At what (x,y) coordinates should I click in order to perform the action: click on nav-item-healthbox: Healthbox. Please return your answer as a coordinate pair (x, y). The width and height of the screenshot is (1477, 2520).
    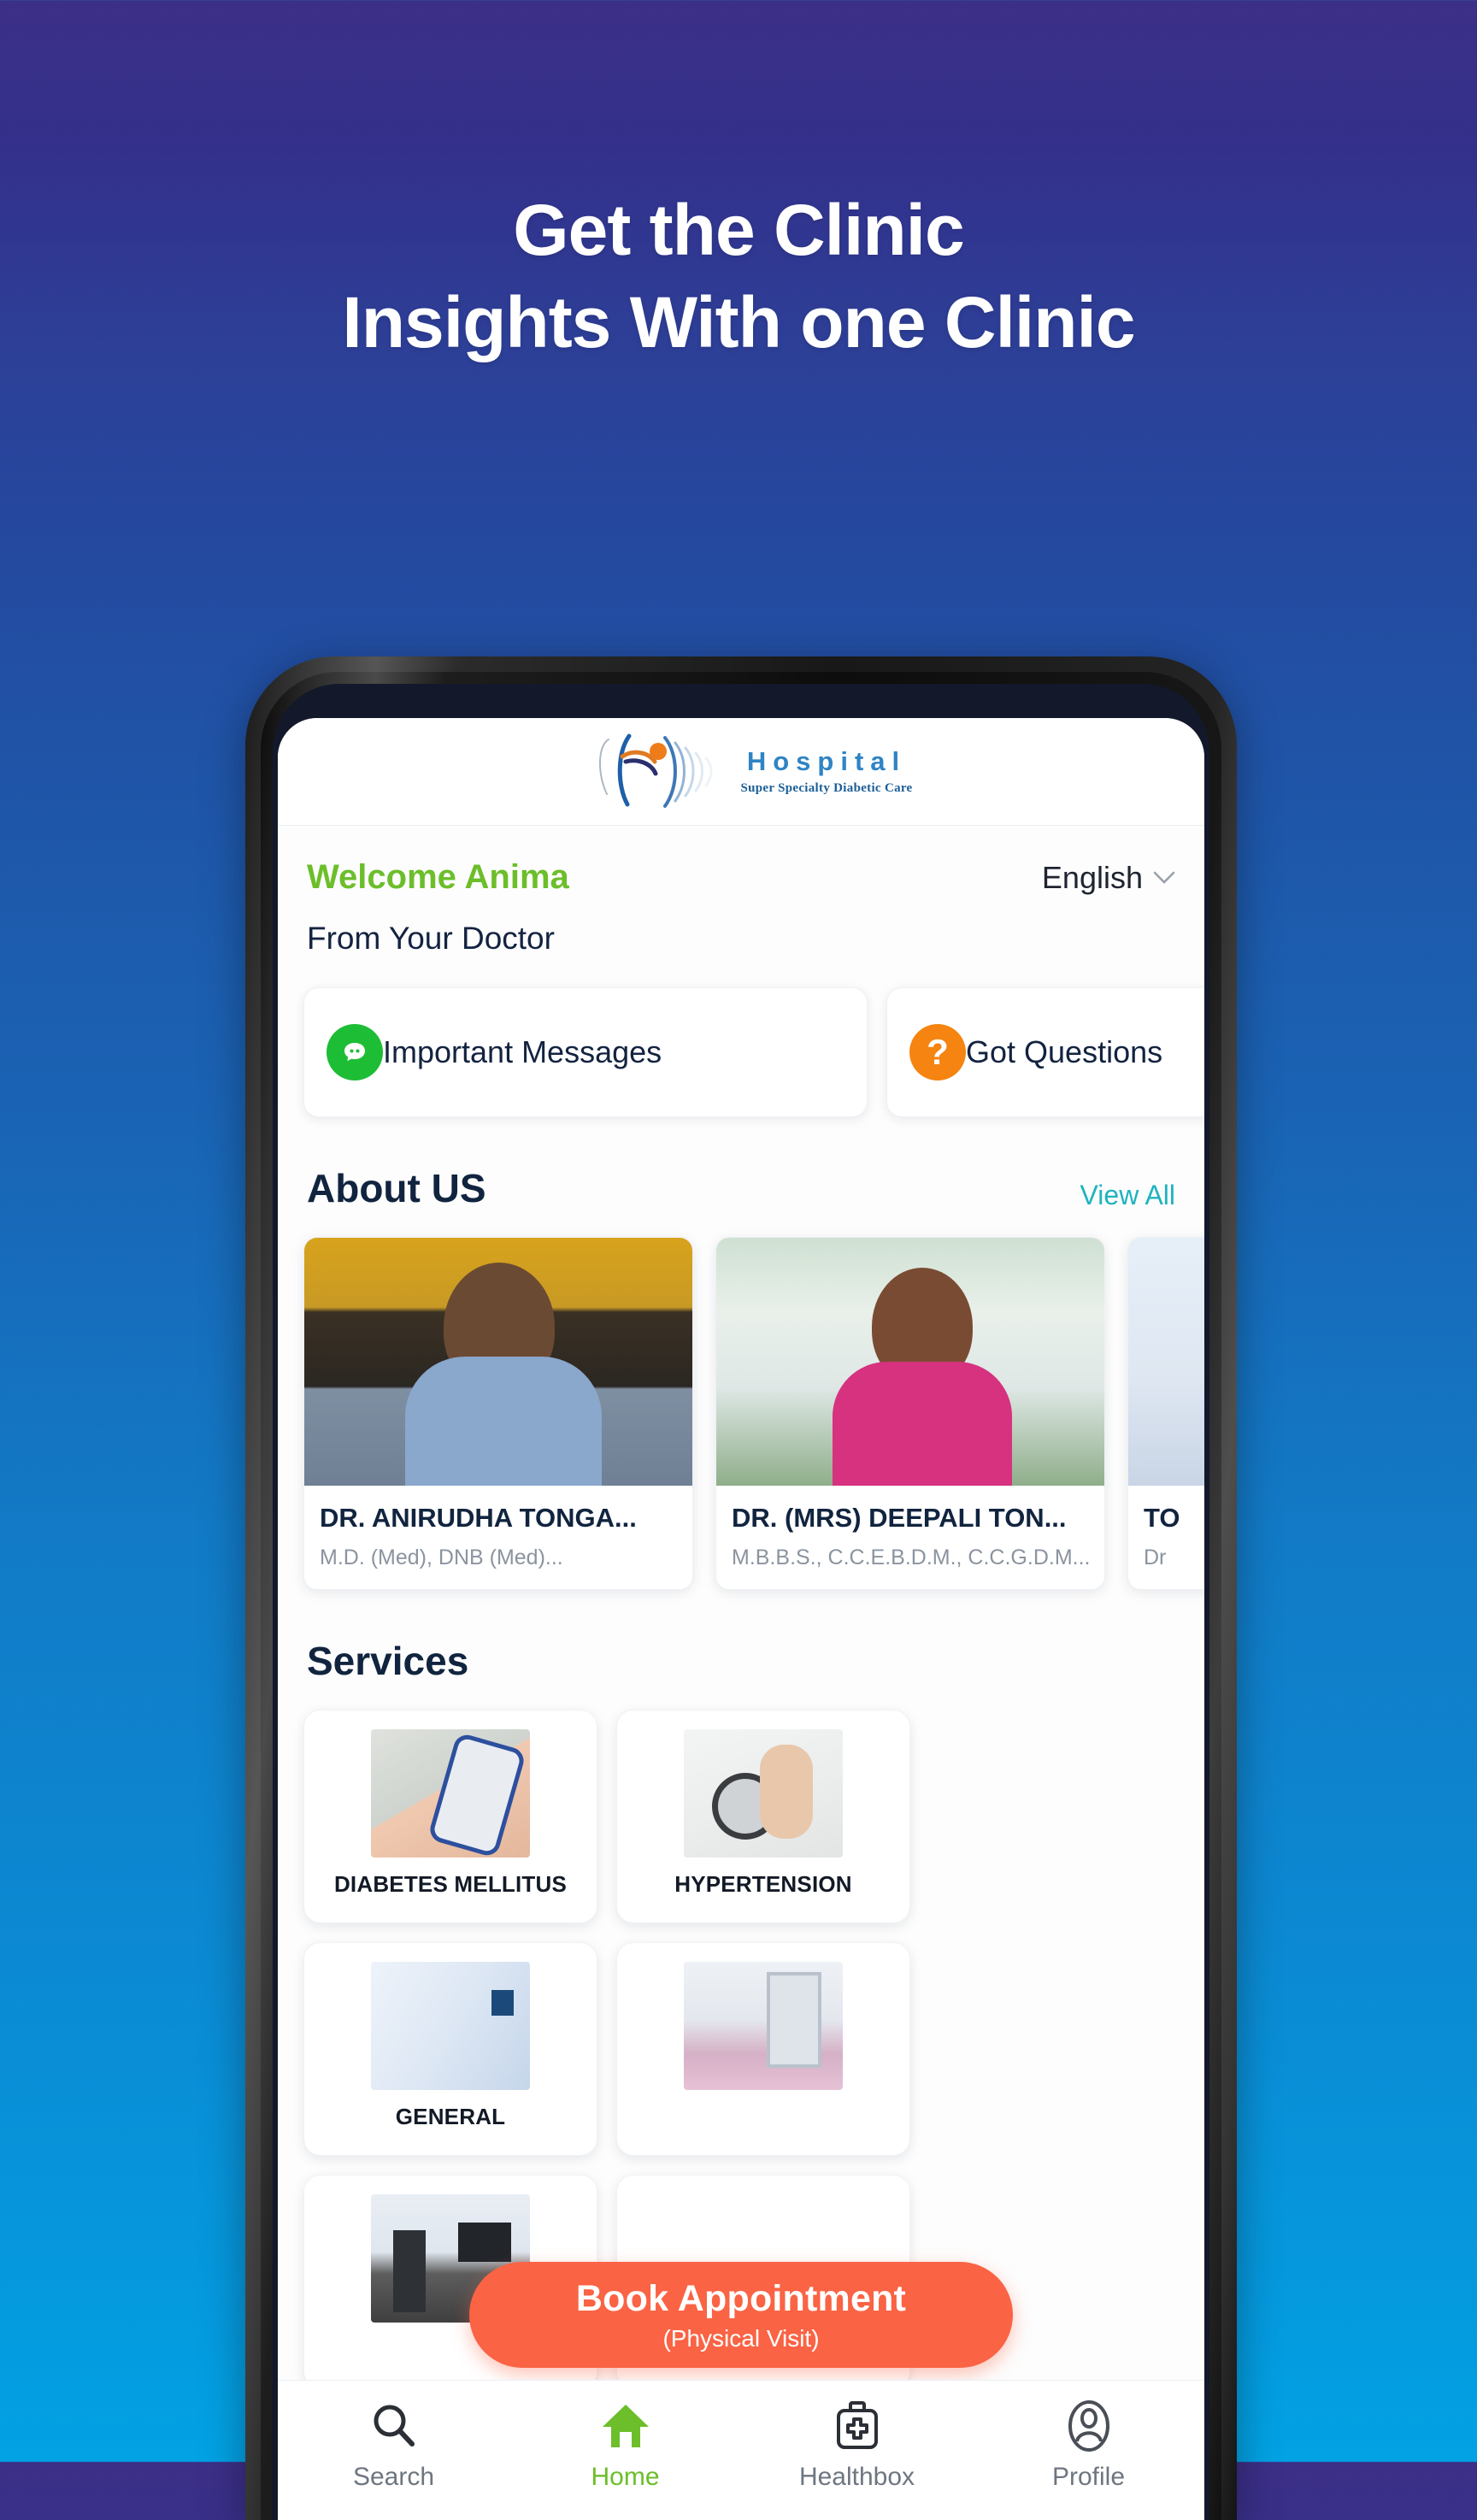
    Looking at the image, I should click on (857, 2445).